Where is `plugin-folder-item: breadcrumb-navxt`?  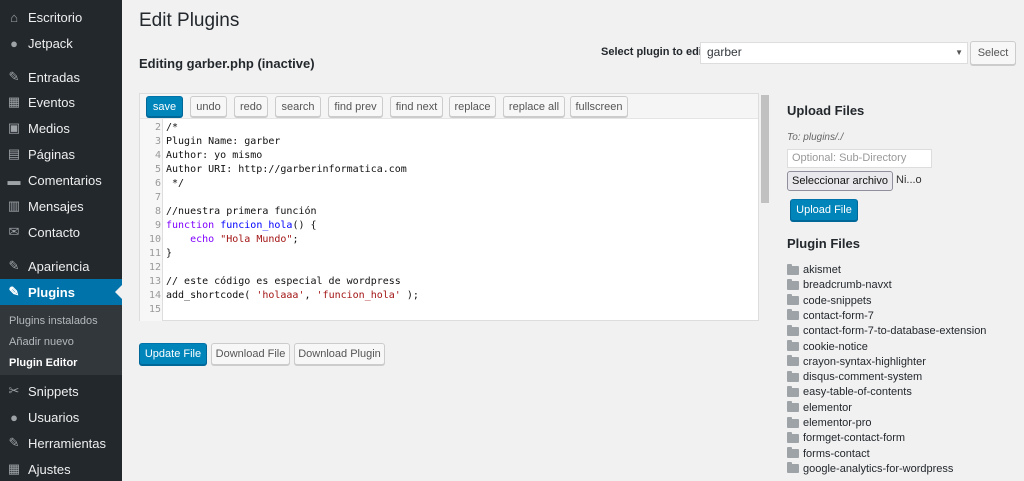 plugin-folder-item: breadcrumb-navxt is located at coordinates (839, 285).